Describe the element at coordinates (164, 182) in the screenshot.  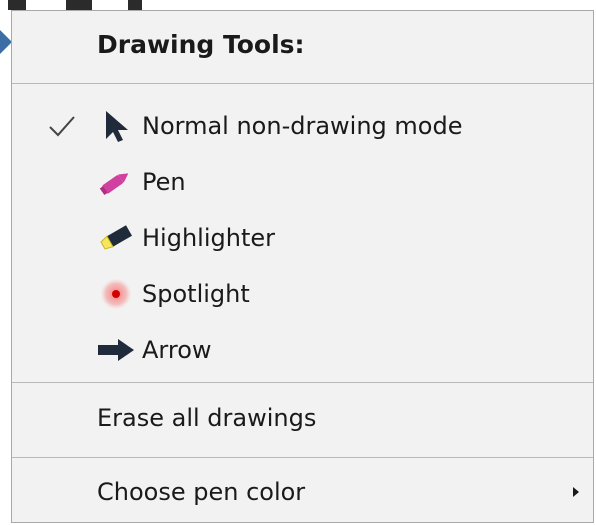
I see `menu-item-label: Pen` at that location.